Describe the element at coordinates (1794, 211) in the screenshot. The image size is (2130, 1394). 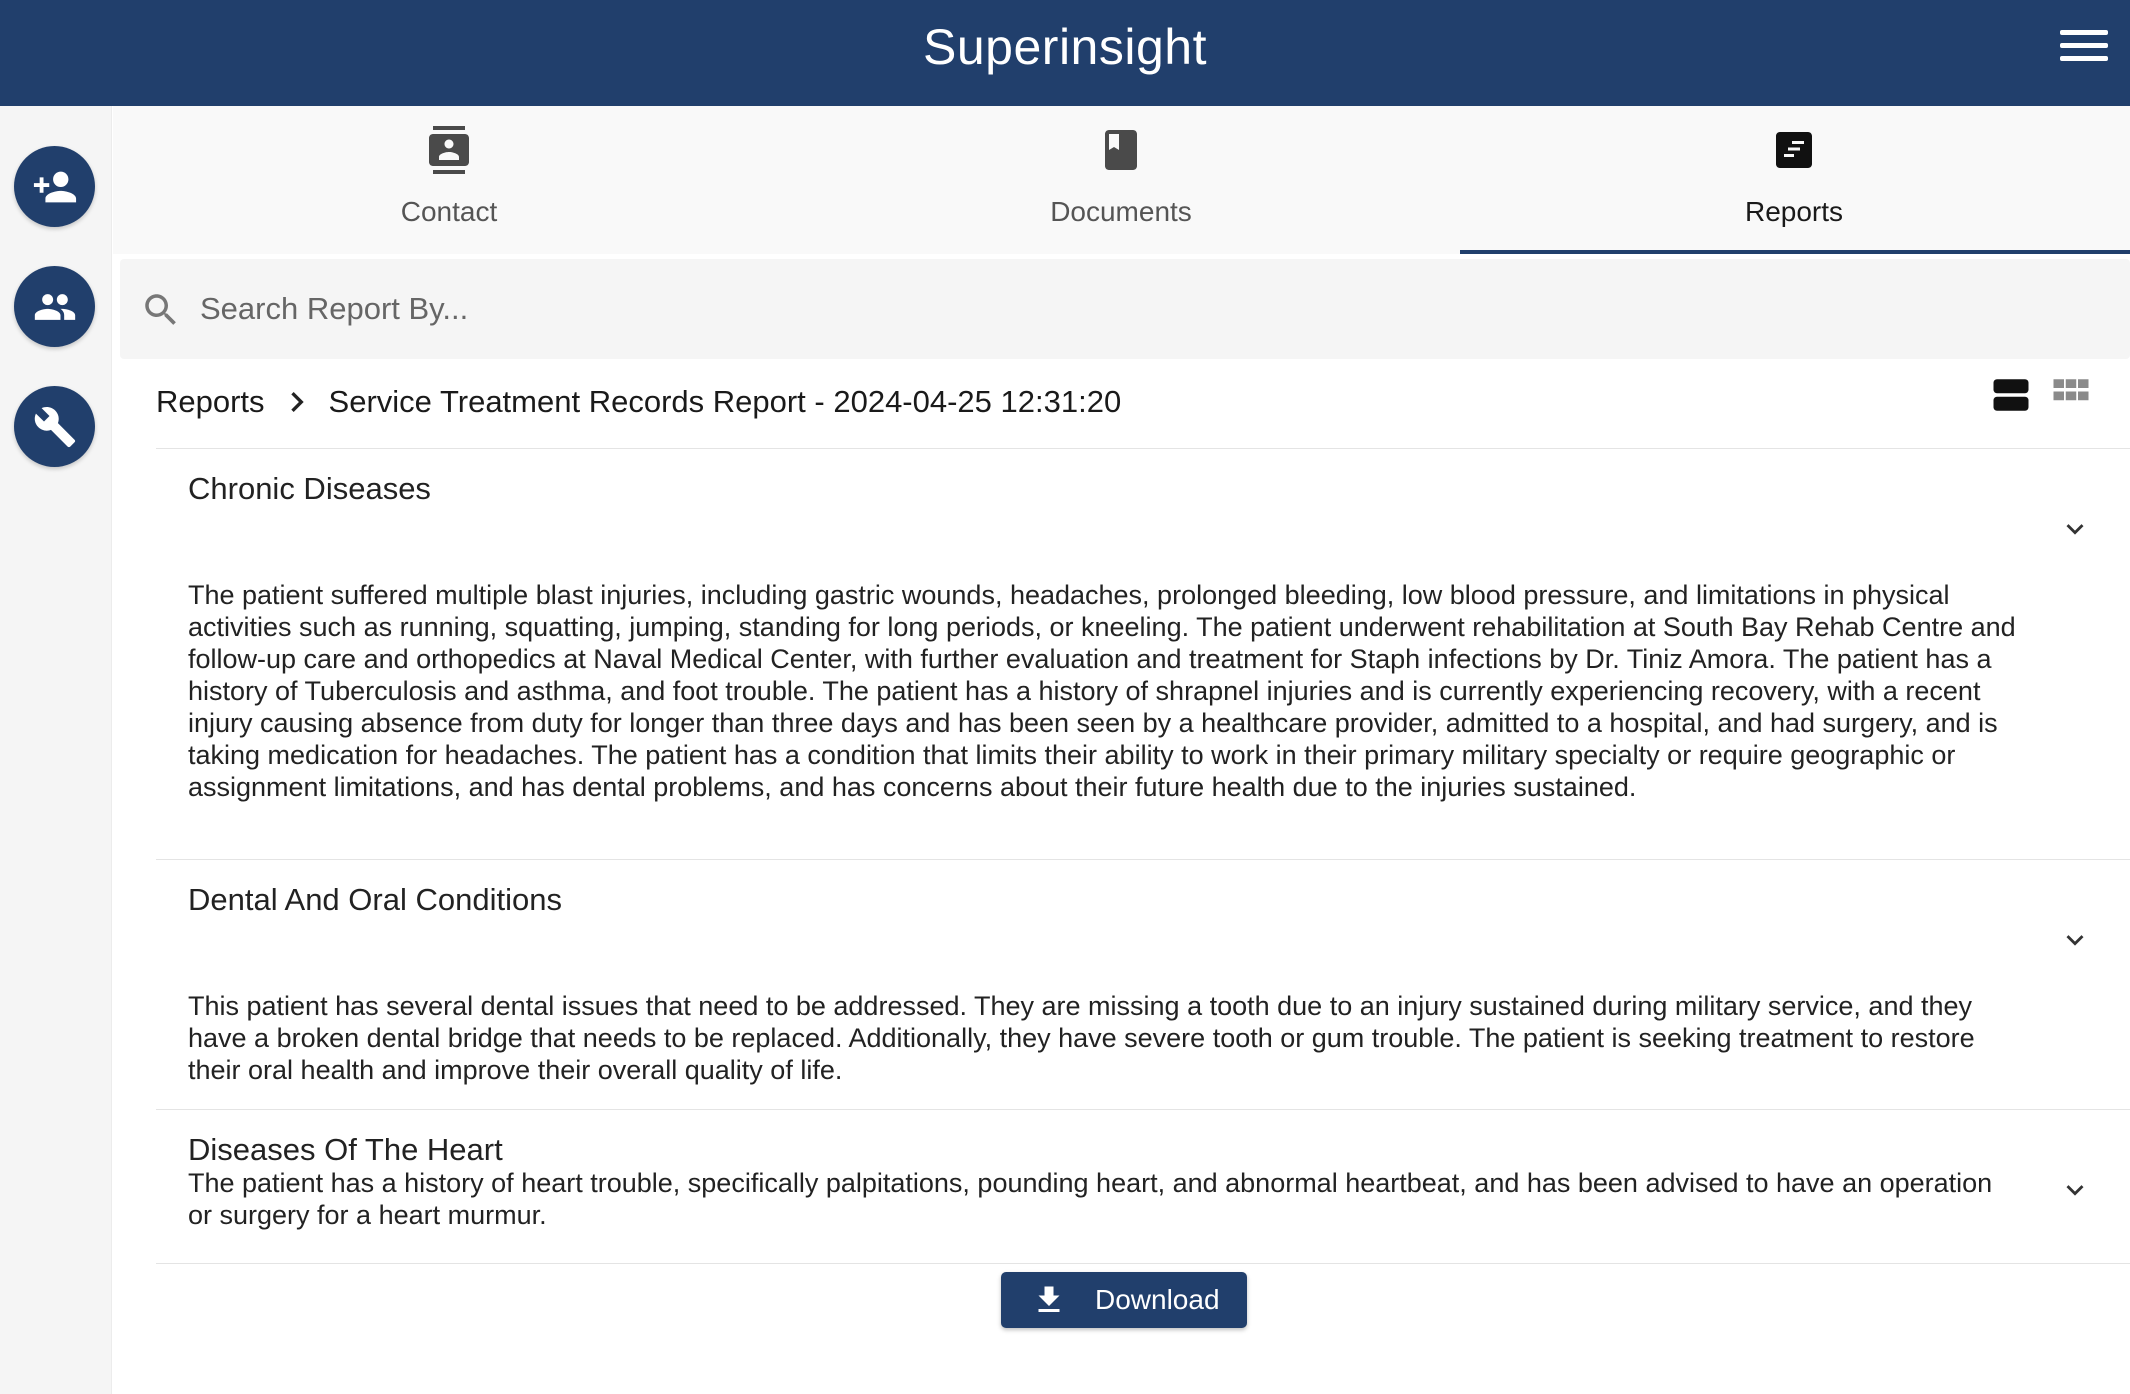
I see `tab-reports-label: Reports` at that location.